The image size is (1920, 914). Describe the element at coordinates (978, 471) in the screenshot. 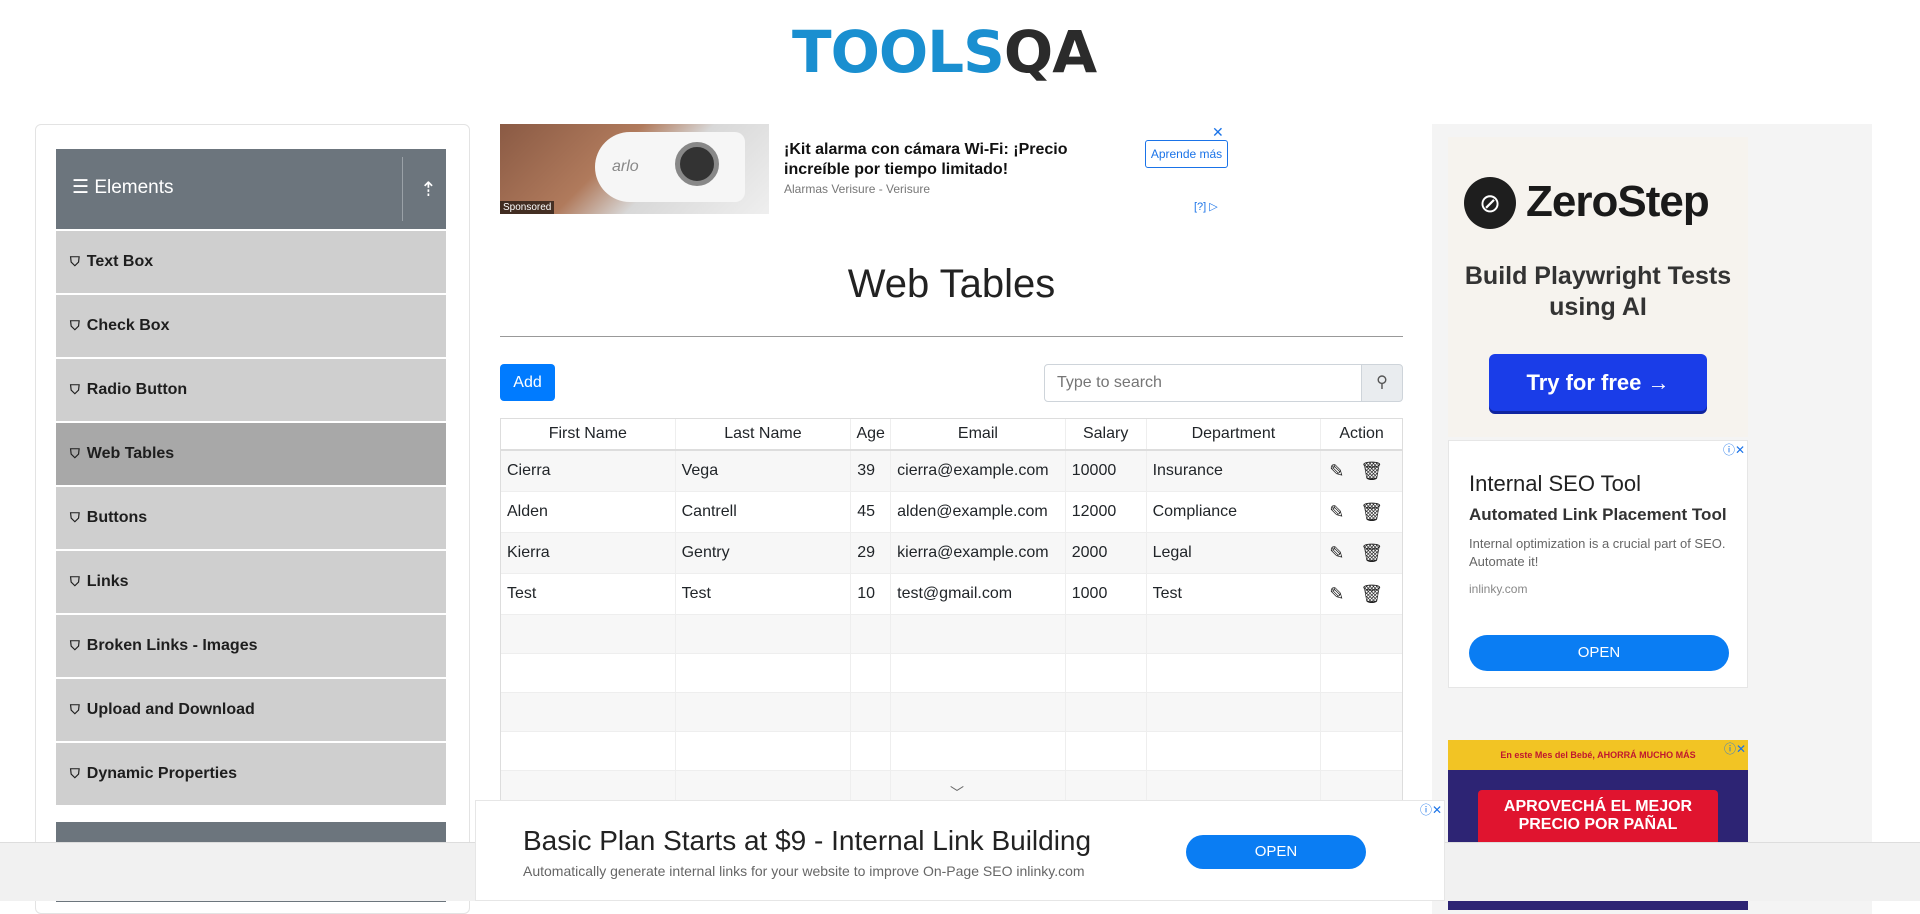

I see `table-cell: cierra@example.com` at that location.